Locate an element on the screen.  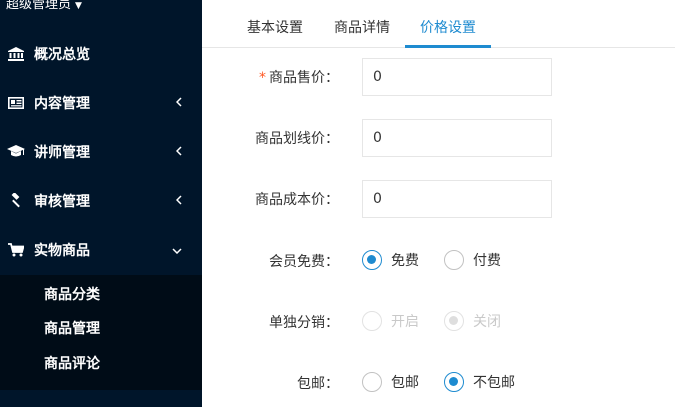
distribution-label: 单独分销： is located at coordinates (304, 323).